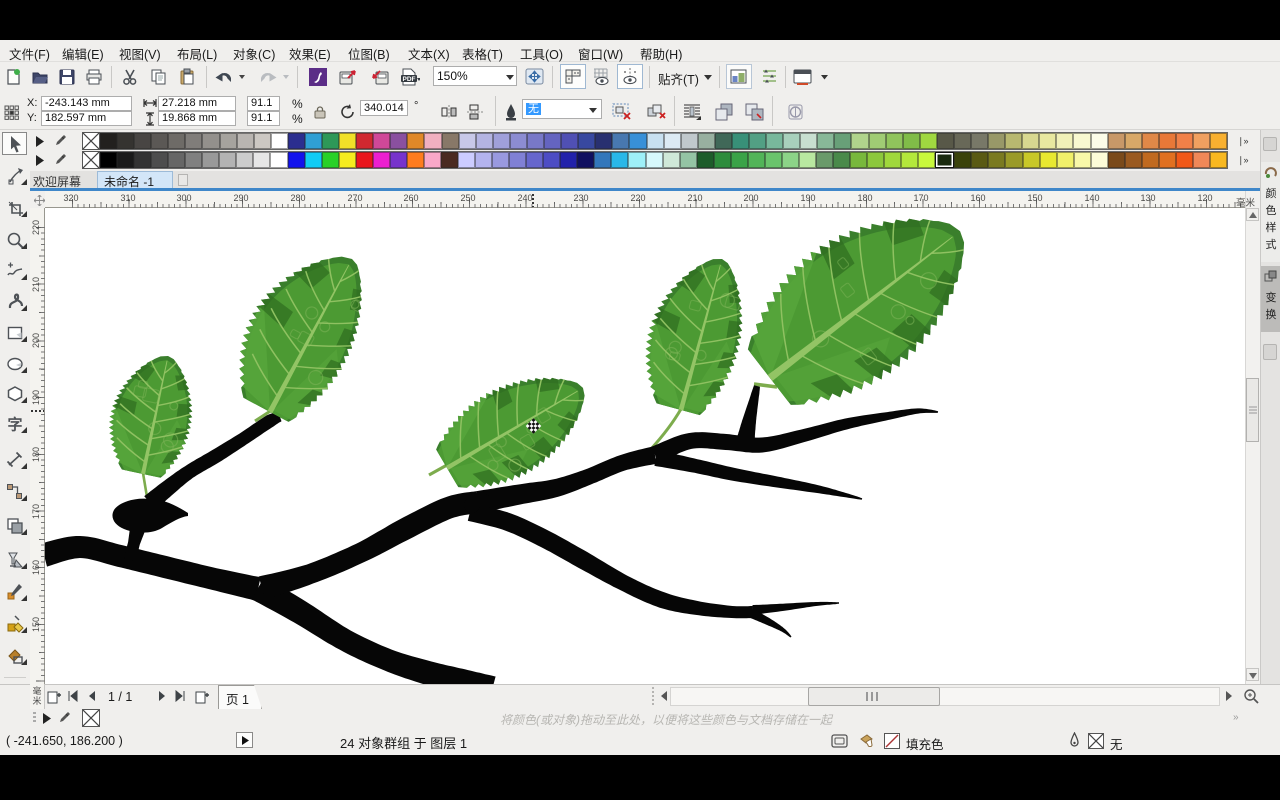 The width and height of the screenshot is (1280, 800). Describe the element at coordinates (409, 79) in the screenshot. I see `svg-text: PDF` at that location.